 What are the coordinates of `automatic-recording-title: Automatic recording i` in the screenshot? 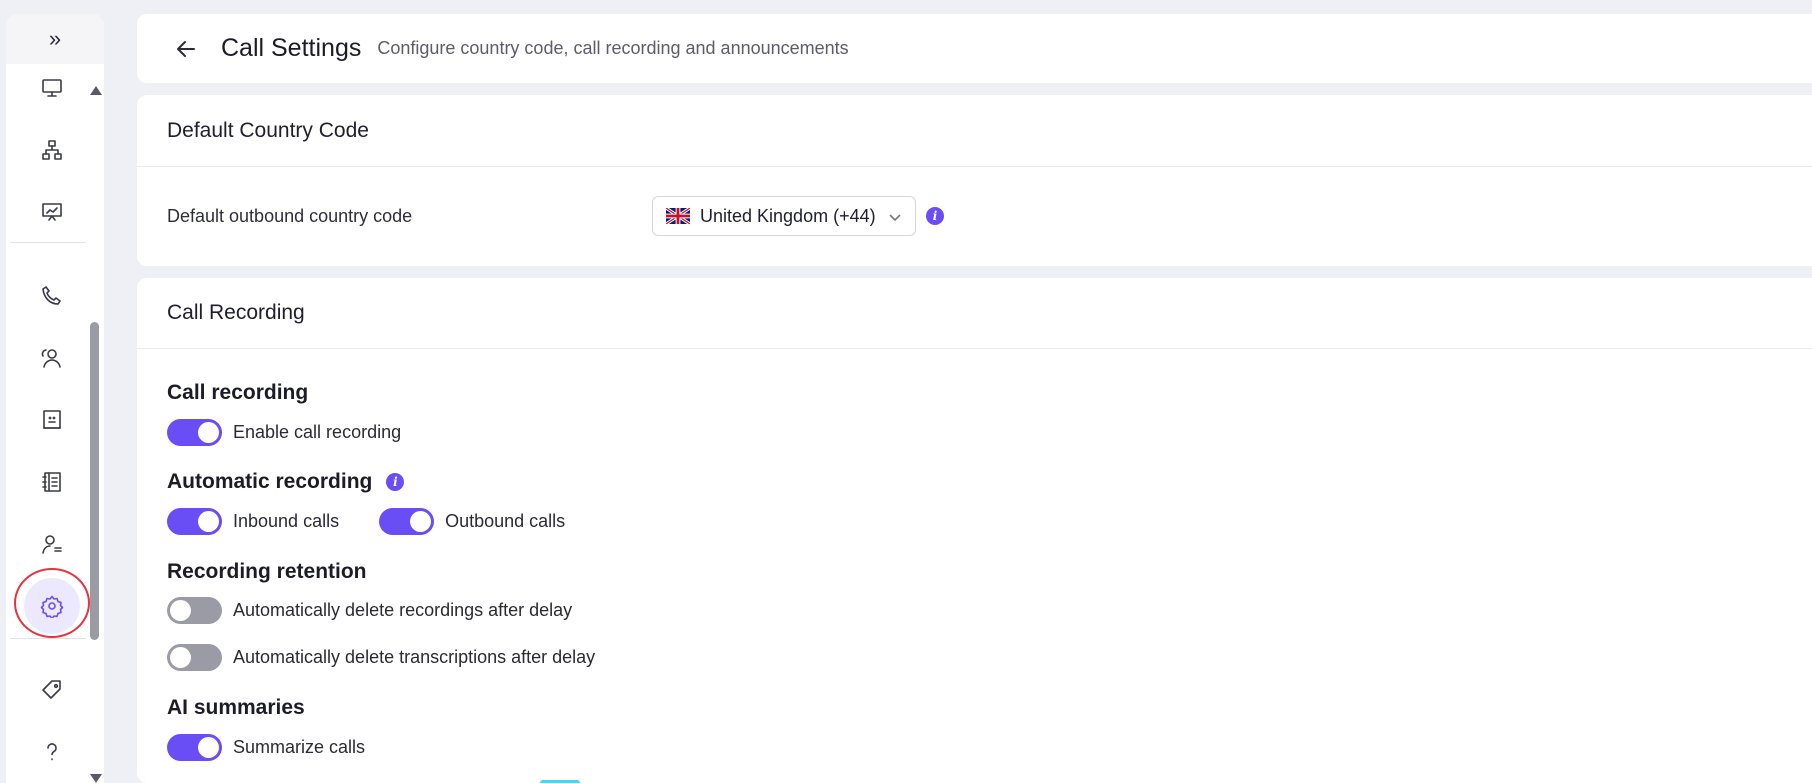 It's located at (286, 482).